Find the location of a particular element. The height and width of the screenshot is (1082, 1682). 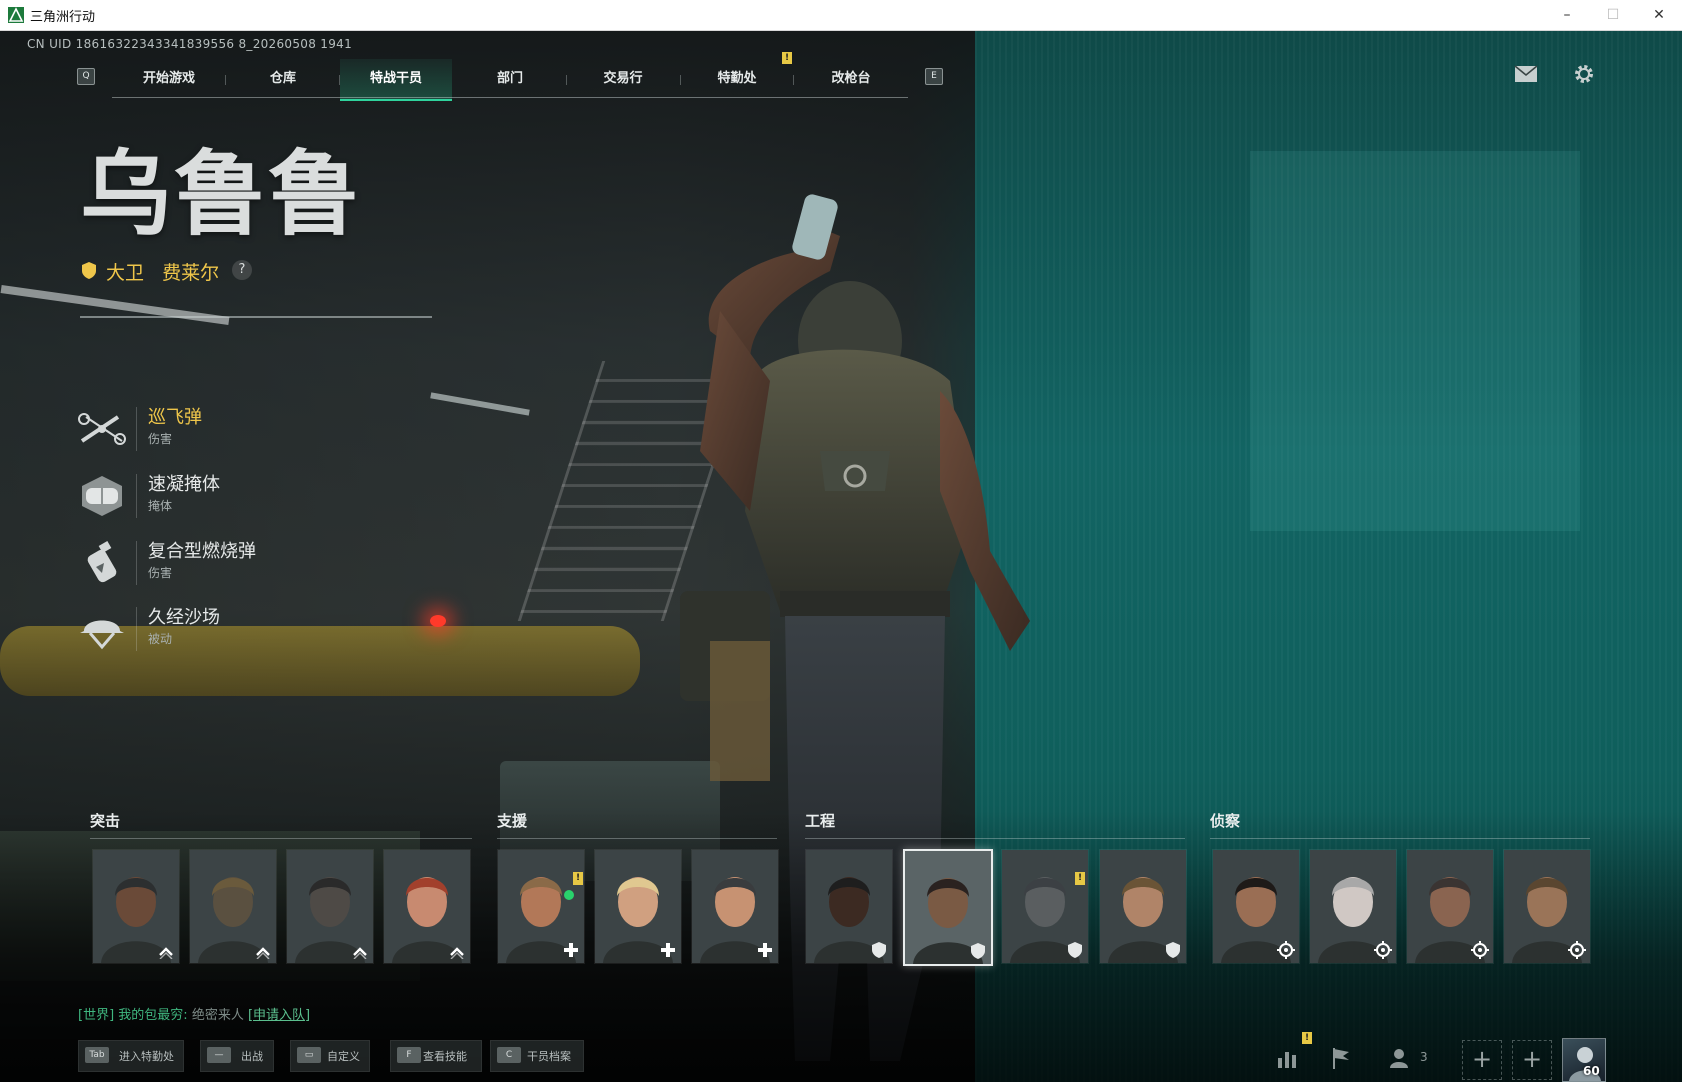

minimize-button: – is located at coordinates (1567, 15).